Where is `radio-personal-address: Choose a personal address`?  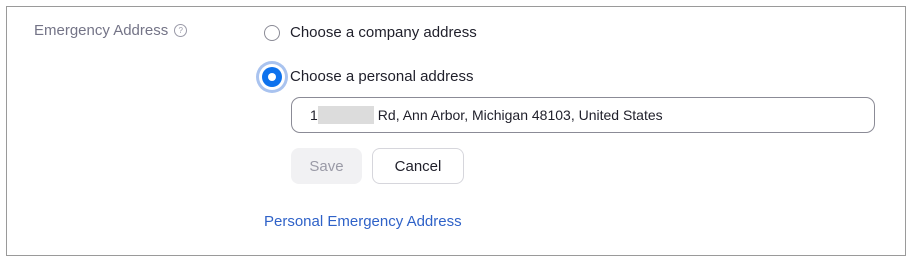 radio-personal-address: Choose a personal address is located at coordinates (366, 76).